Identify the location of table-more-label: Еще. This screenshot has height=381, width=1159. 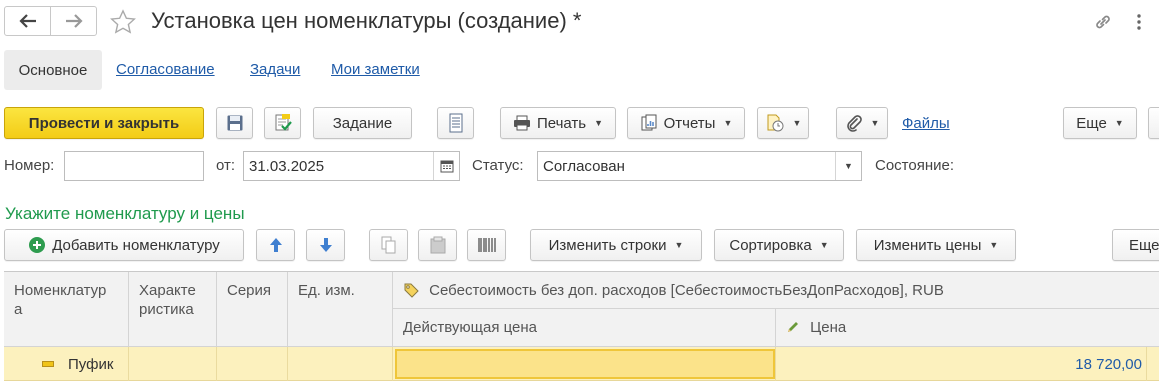
(1144, 245).